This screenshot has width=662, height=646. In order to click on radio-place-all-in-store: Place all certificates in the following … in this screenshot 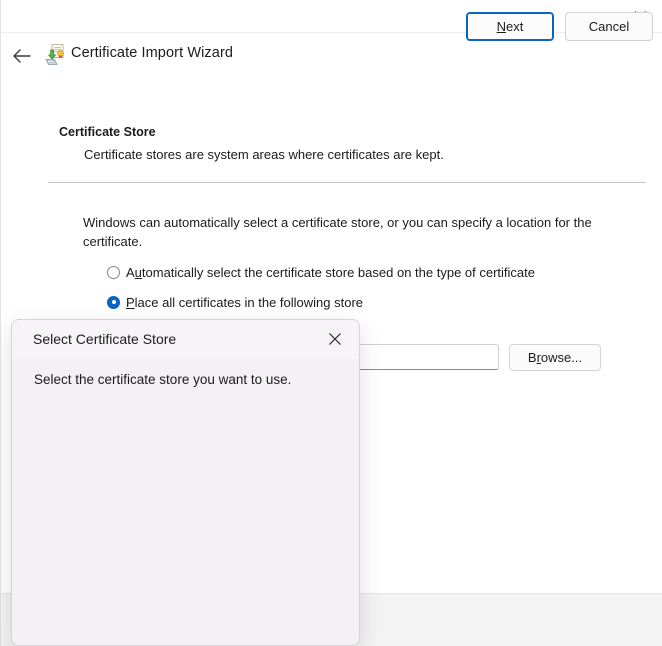, I will do `click(235, 302)`.